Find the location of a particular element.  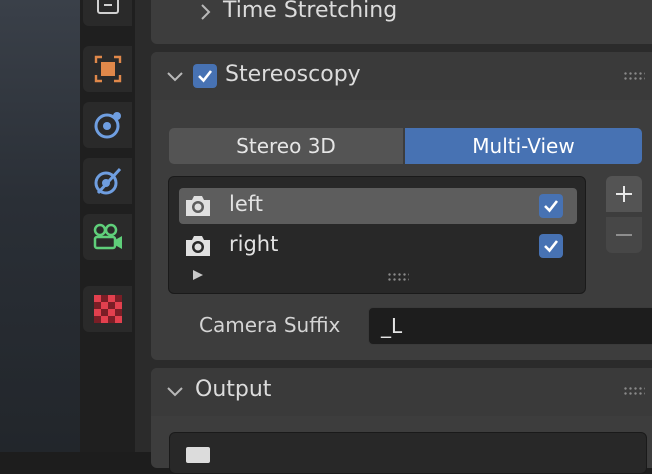

tab-view-layer is located at coordinates (107, 69).